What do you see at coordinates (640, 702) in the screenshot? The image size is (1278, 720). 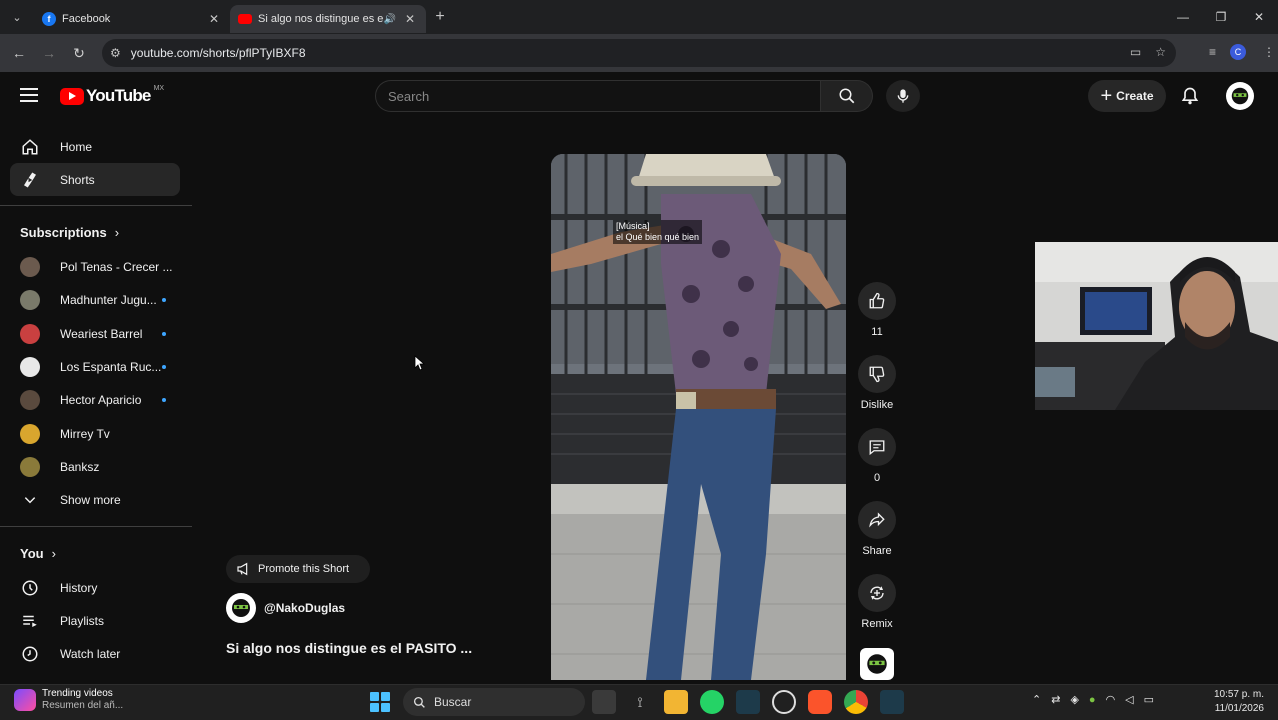 I see `app-icon: ⟟` at bounding box center [640, 702].